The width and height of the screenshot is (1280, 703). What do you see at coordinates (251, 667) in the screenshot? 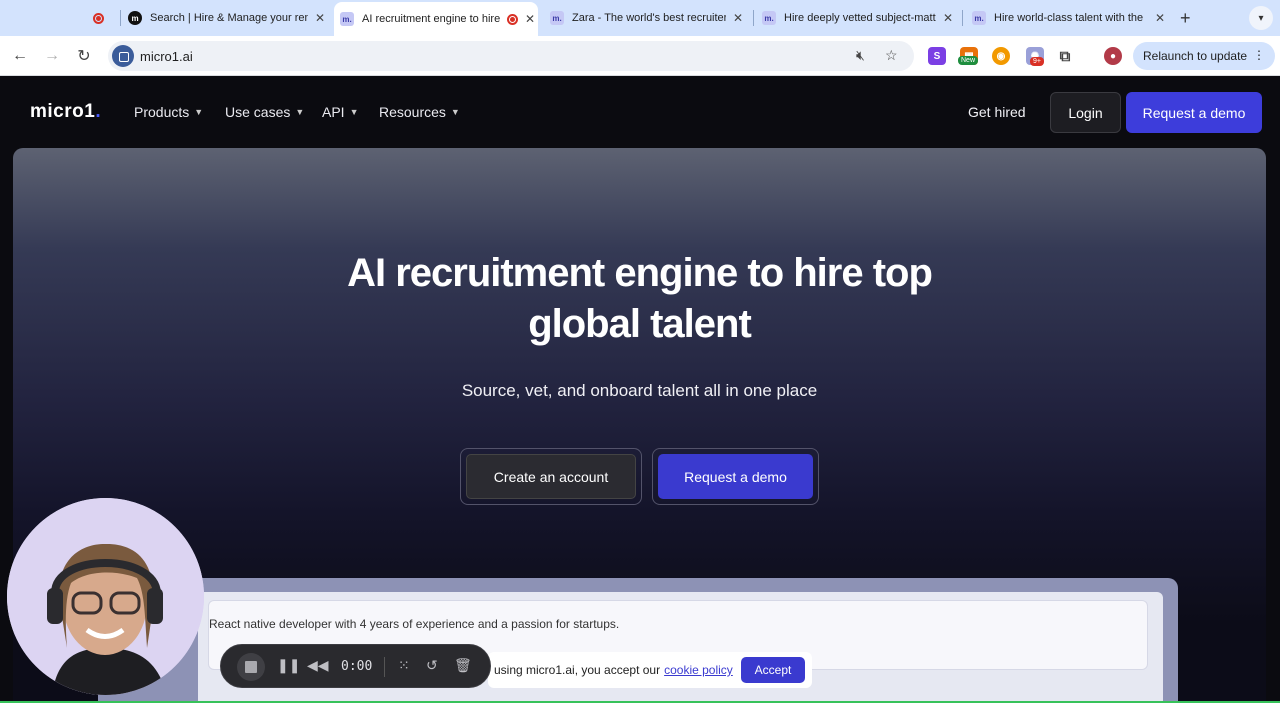
I see `stop-recording-icon` at bounding box center [251, 667].